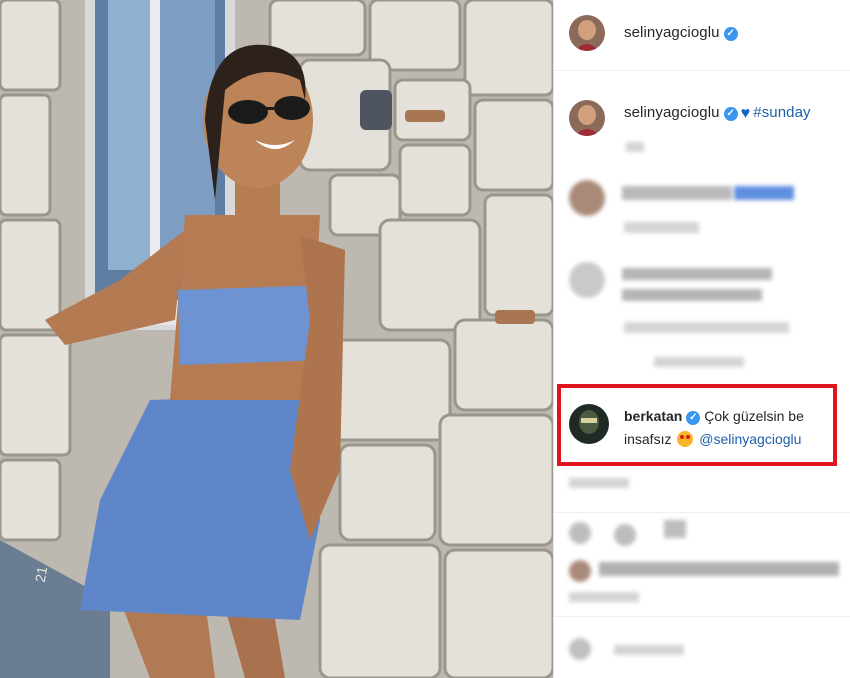  What do you see at coordinates (635, 147) in the screenshot?
I see `blurred-timestamp` at bounding box center [635, 147].